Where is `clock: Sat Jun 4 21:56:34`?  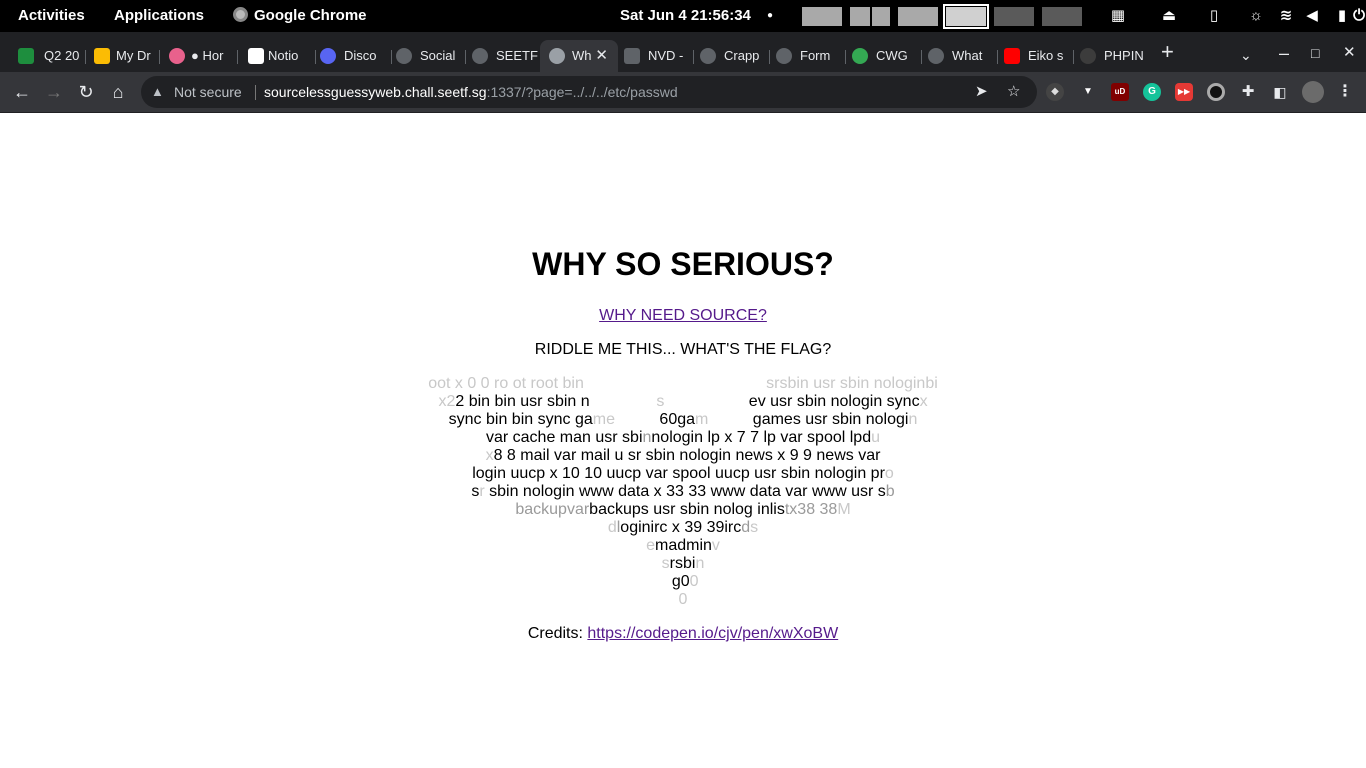
clock: Sat Jun 4 21:56:34 is located at coordinates (685, 16).